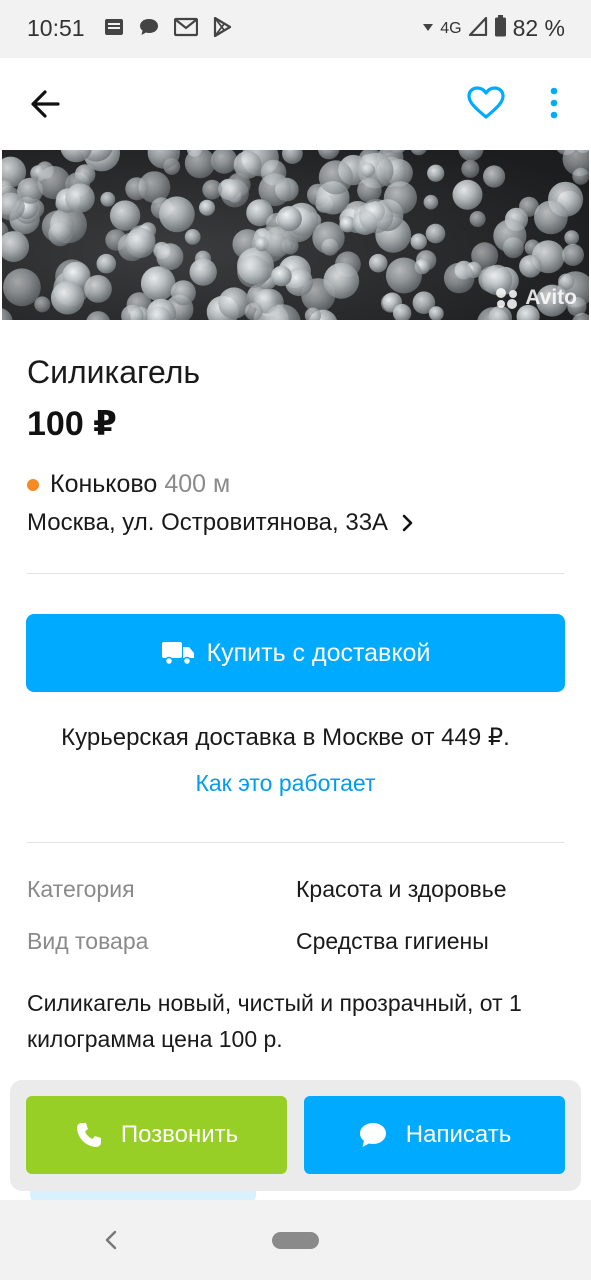 The image size is (591, 1280). I want to click on message-button: Написать, so click(434, 1135).